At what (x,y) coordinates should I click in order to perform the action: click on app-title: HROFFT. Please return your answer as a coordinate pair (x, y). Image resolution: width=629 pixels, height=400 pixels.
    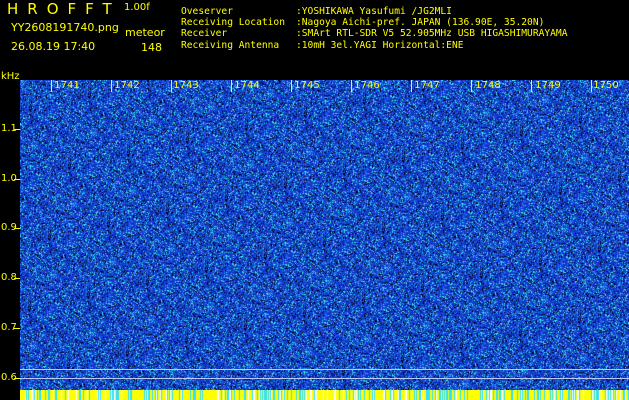
    Looking at the image, I should click on (64, 9).